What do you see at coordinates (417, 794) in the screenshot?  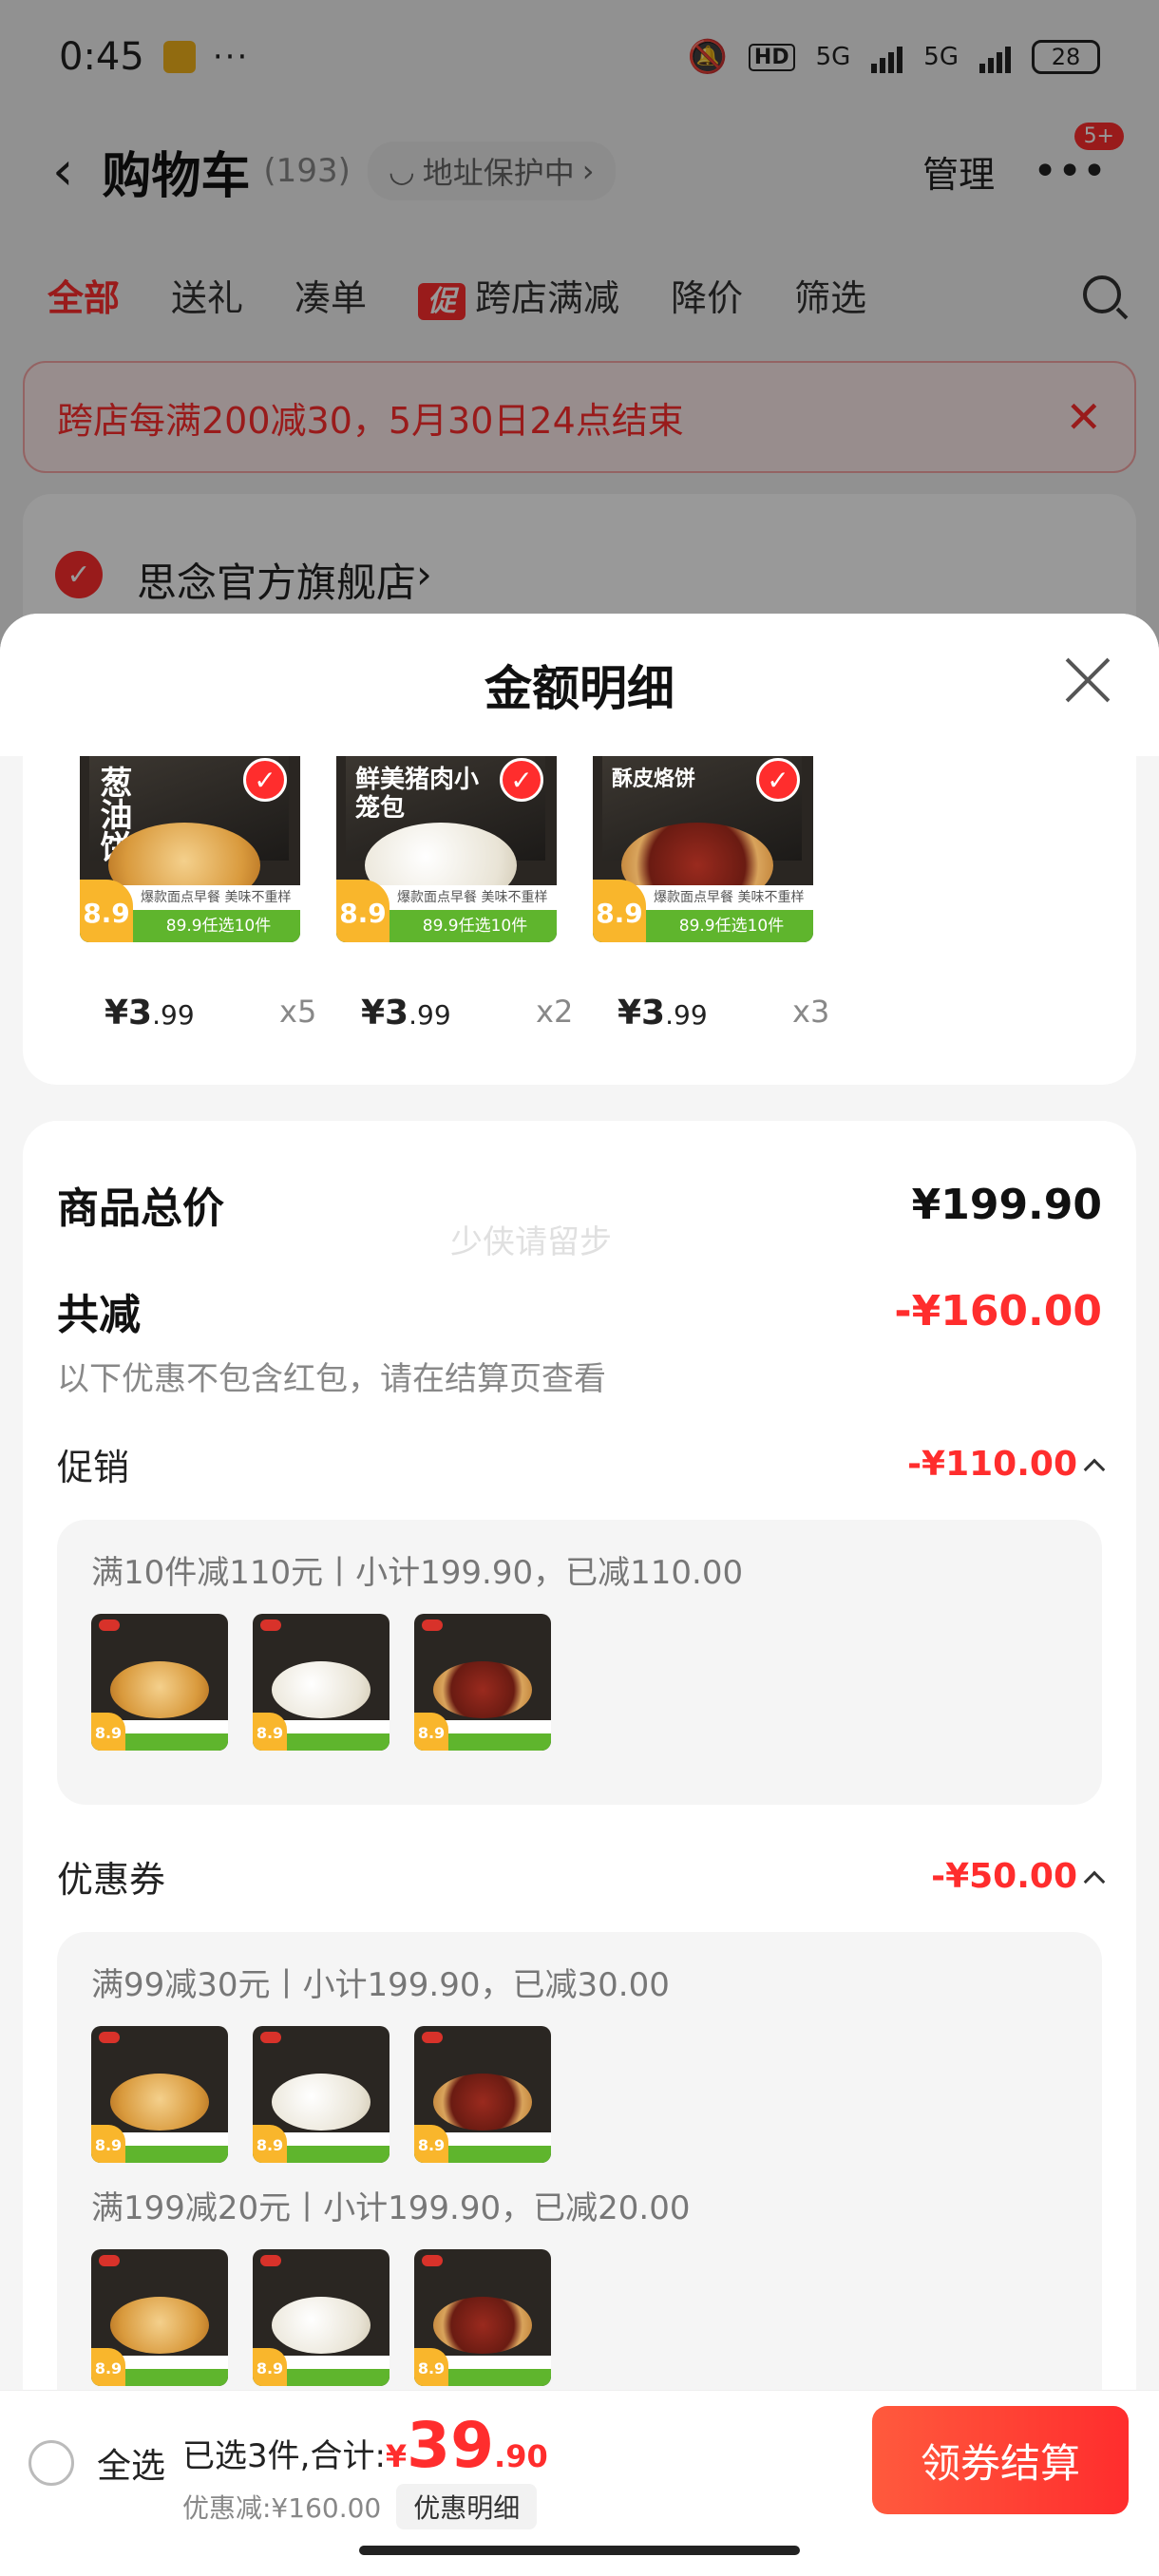 I see `product-name: 鲜美猪肉小笼包` at bounding box center [417, 794].